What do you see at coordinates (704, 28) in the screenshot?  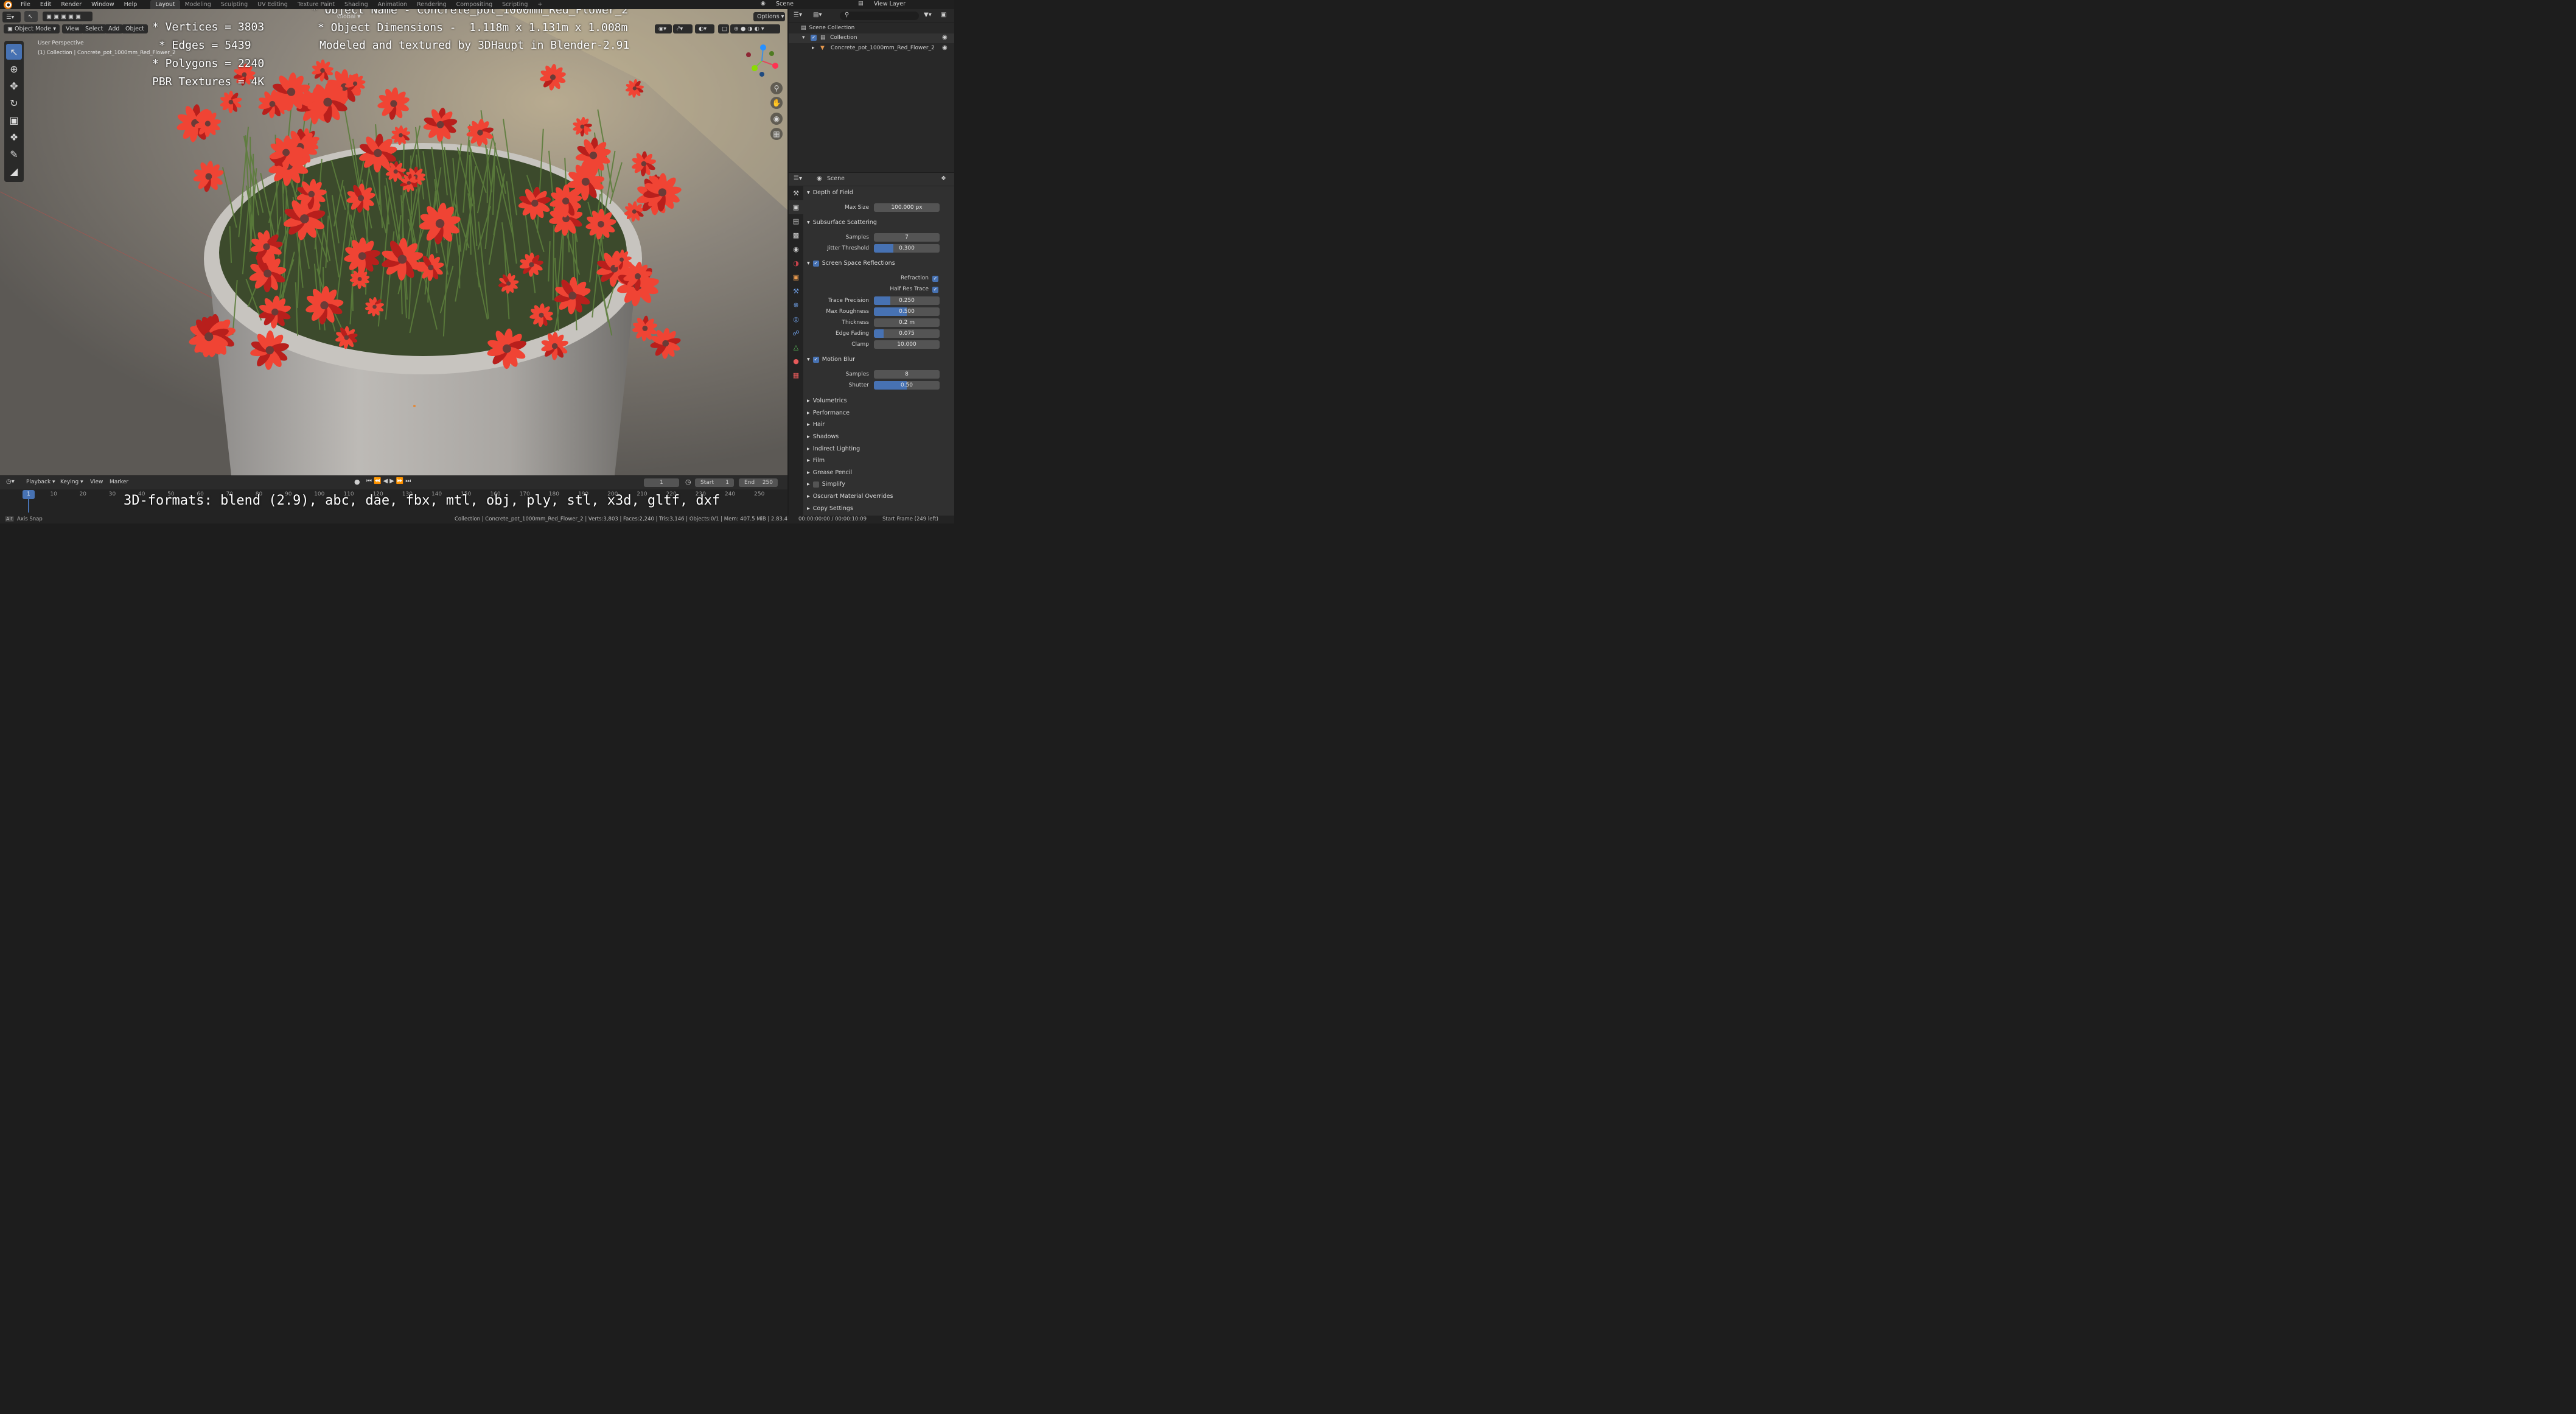 I see `overlay-toggle-icon: ◐▾` at bounding box center [704, 28].